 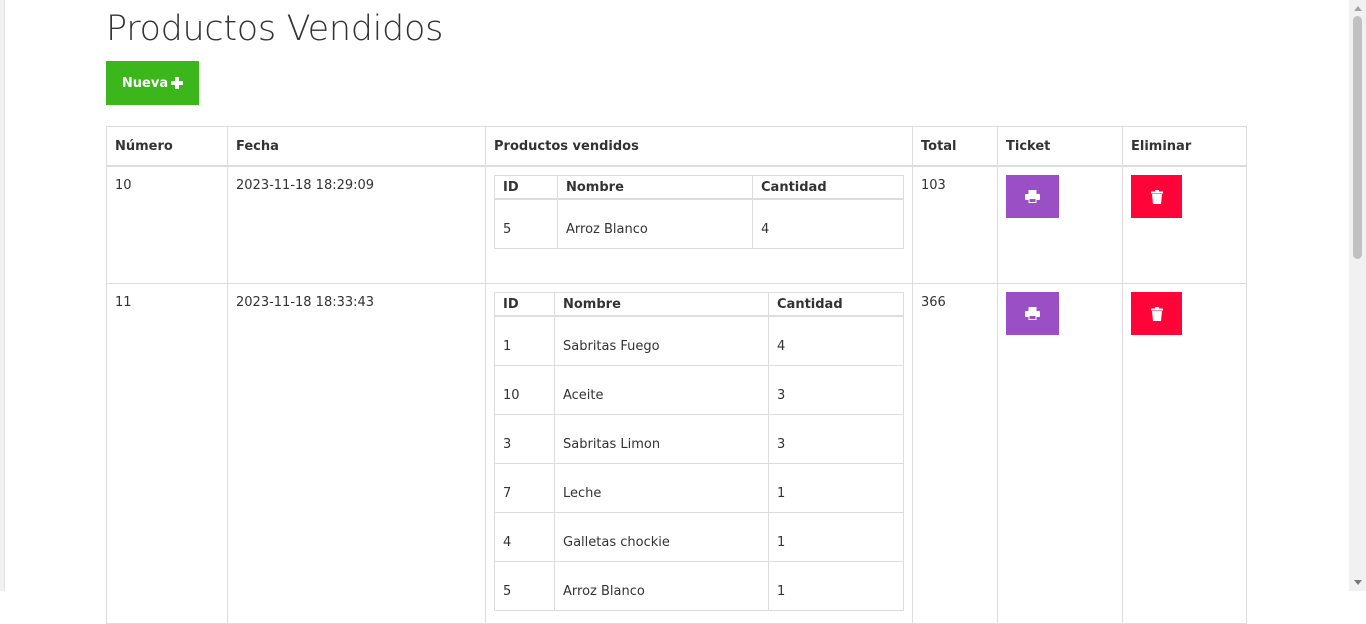 What do you see at coordinates (1358, 8) in the screenshot?
I see `scroll-up-arrow-icon` at bounding box center [1358, 8].